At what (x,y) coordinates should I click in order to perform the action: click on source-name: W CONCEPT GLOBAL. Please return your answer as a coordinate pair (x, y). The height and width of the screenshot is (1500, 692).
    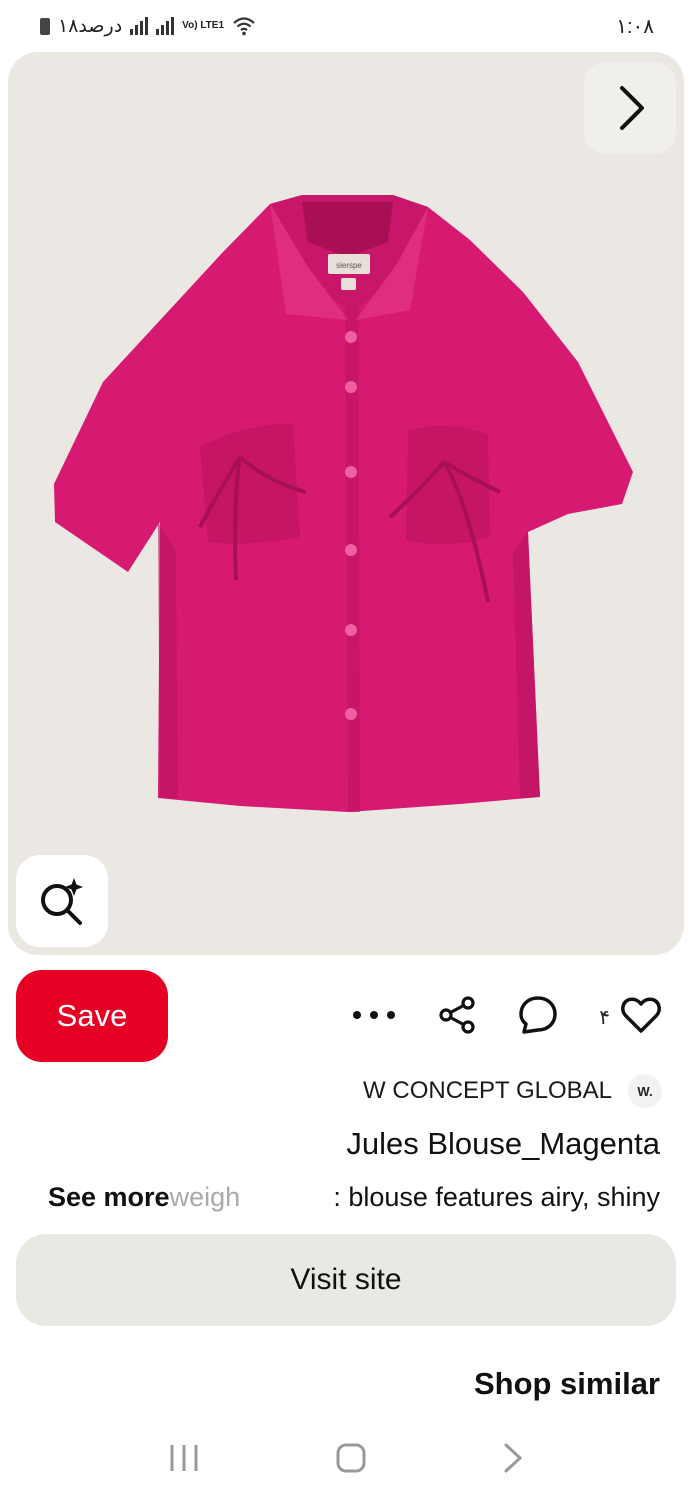
    Looking at the image, I should click on (487, 1090).